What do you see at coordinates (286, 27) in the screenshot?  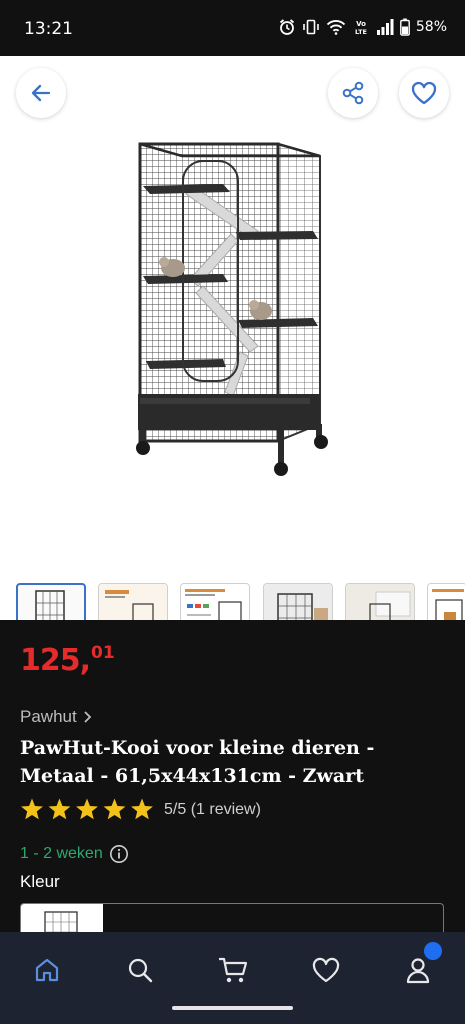 I see `alarm-icon` at bounding box center [286, 27].